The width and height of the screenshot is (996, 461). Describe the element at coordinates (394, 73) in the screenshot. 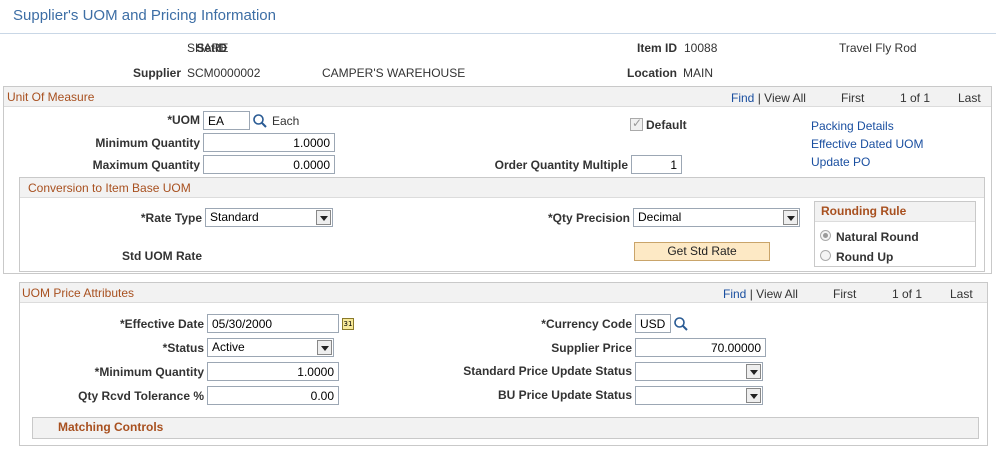

I see `supplier-name: CAMPER'S WAREHOUSE` at that location.